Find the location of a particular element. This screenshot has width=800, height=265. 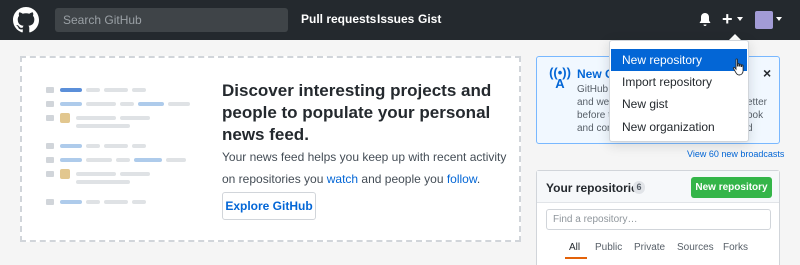

menu-item-new-organization: New organization is located at coordinates (679, 127).